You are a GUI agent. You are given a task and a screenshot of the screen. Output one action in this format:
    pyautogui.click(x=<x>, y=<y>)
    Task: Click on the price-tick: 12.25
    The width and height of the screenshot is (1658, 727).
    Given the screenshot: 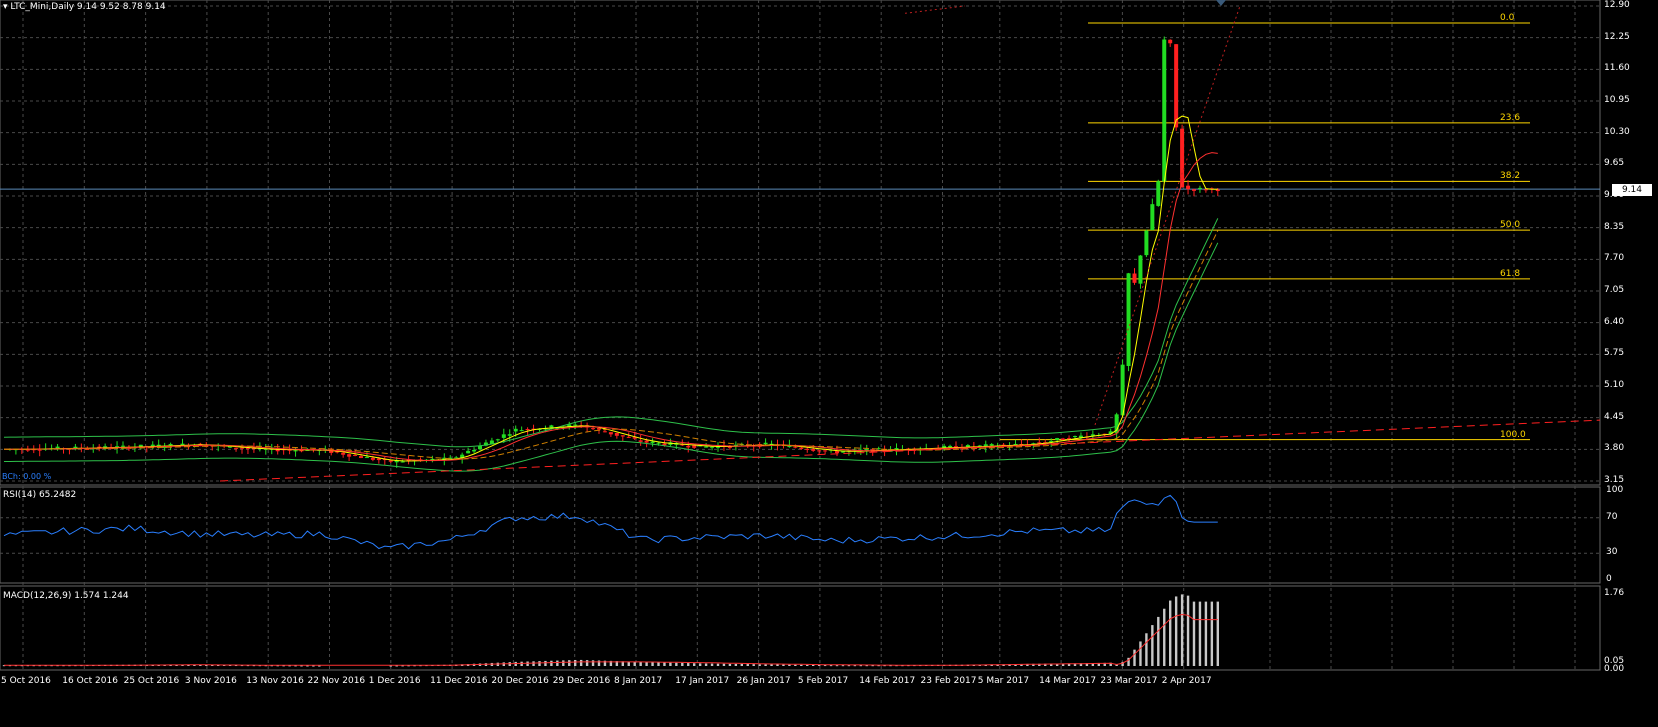 What is the action you would take?
    pyautogui.click(x=1617, y=36)
    